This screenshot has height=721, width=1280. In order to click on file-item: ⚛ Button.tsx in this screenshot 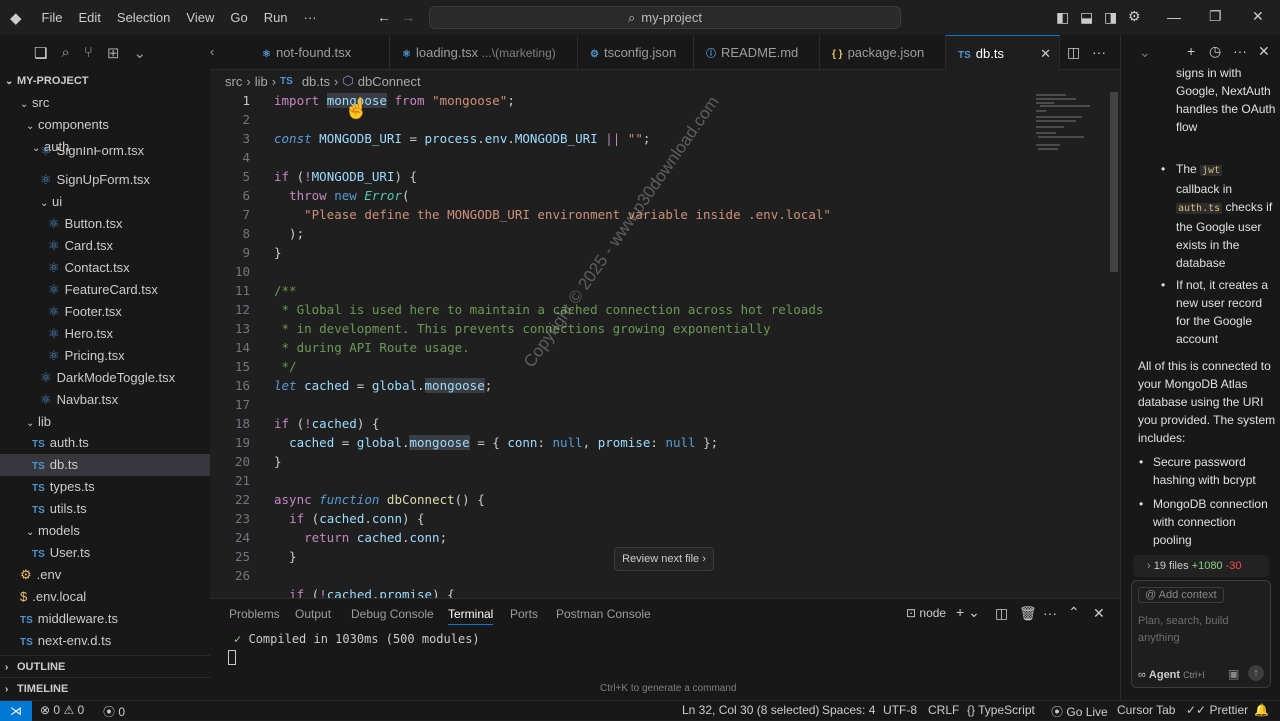, I will do `click(105, 224)`.